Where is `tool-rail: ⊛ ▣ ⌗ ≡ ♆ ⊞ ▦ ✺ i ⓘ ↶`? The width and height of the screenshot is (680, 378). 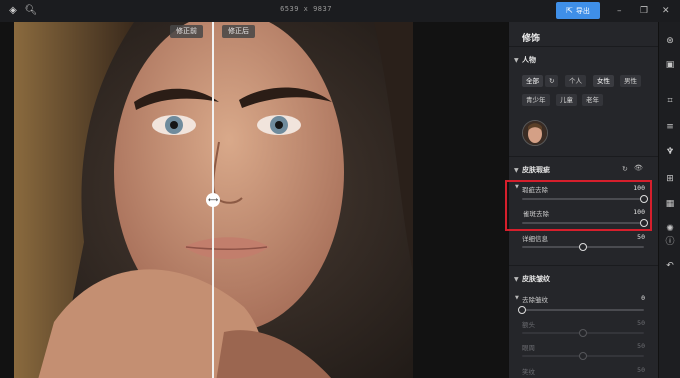 tool-rail: ⊛ ▣ ⌗ ≡ ♆ ⊞ ▦ ✺ i ⓘ ↶ is located at coordinates (669, 200).